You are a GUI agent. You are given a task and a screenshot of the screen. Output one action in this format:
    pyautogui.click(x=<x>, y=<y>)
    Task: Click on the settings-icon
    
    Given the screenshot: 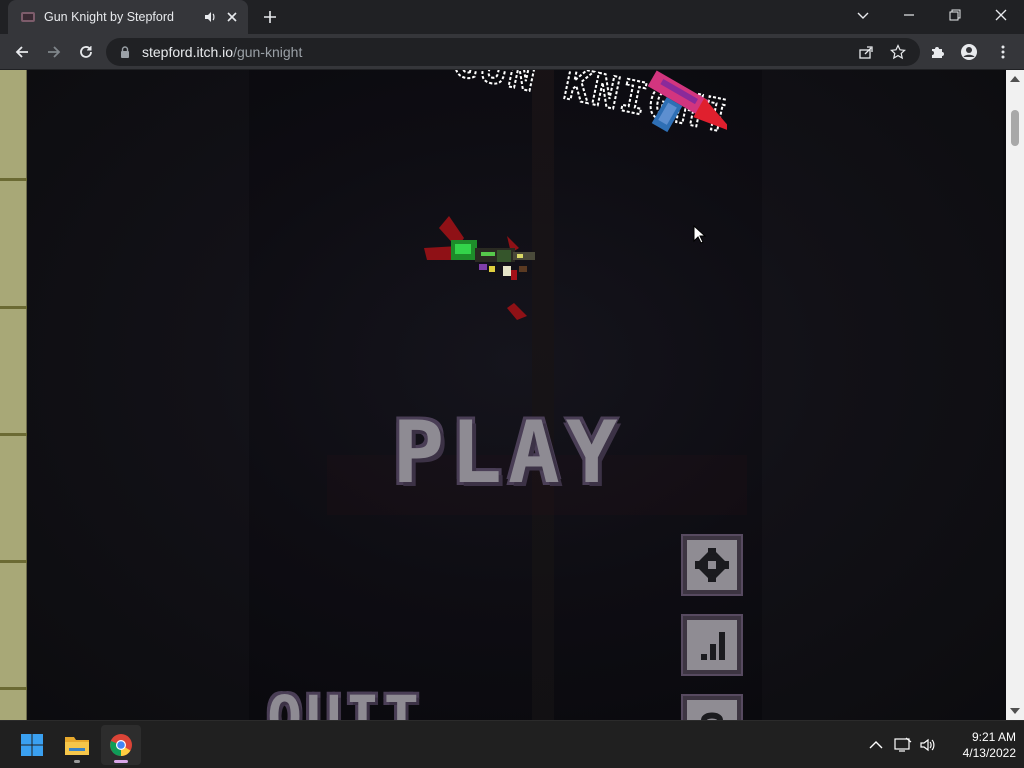 What is the action you would take?
    pyautogui.click(x=712, y=565)
    